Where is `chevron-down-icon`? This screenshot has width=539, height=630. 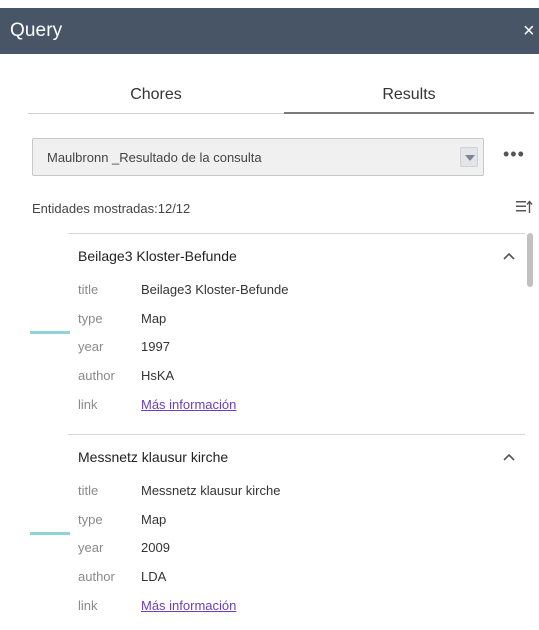 chevron-down-icon is located at coordinates (470, 158).